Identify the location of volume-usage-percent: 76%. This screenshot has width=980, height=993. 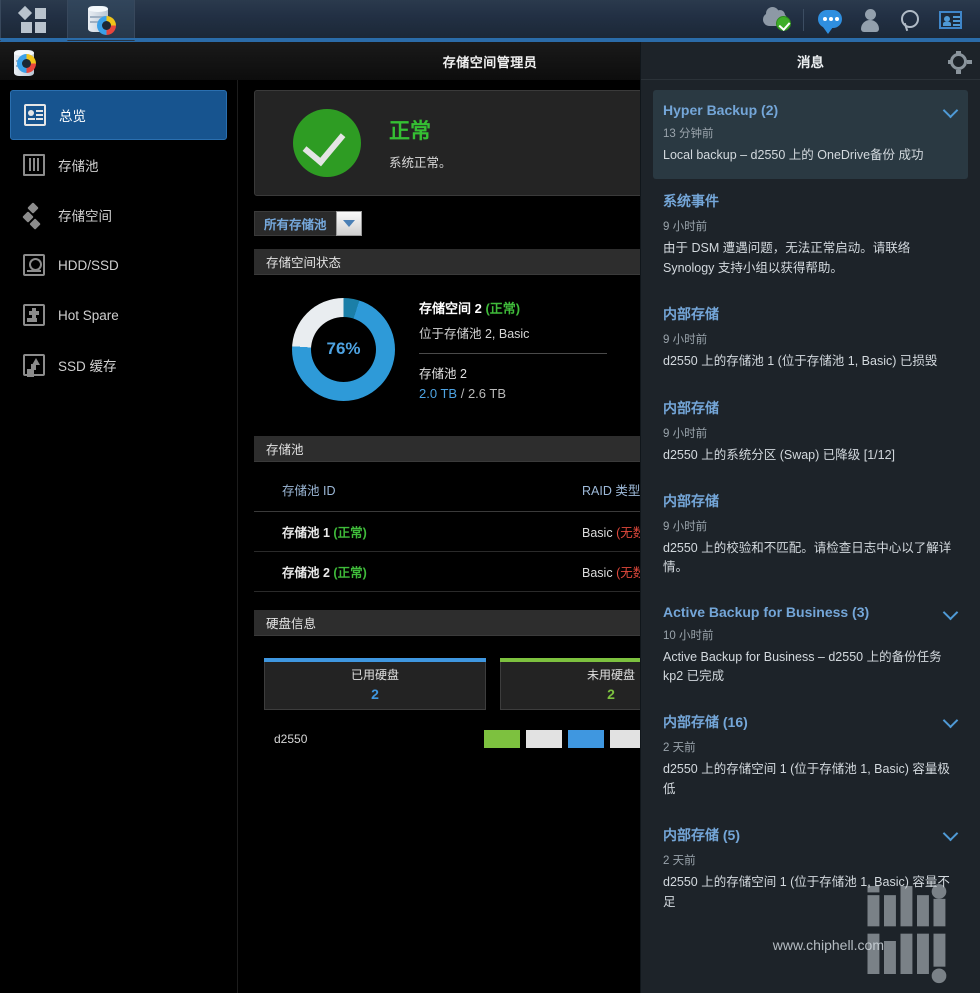
(343, 349).